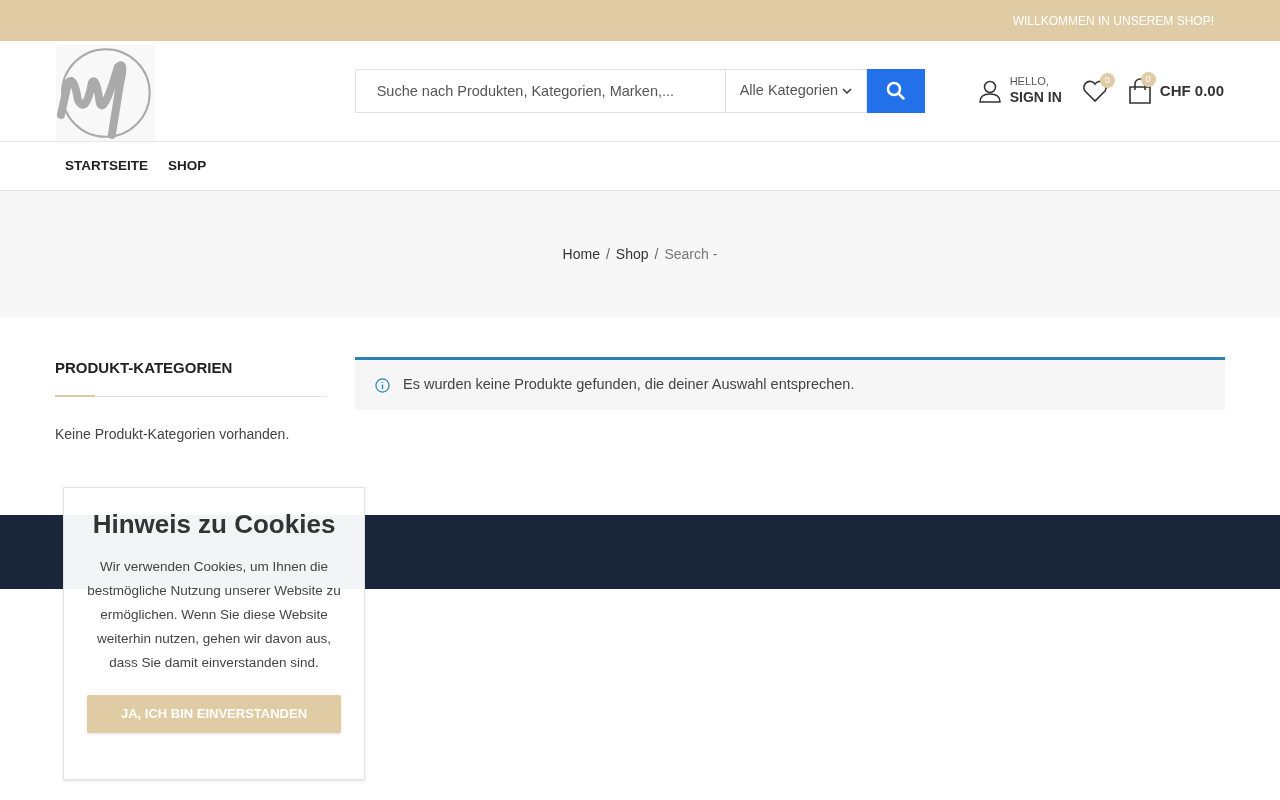 This screenshot has width=1280, height=800. I want to click on cart-total: CHF 0.00, so click(1191, 91).